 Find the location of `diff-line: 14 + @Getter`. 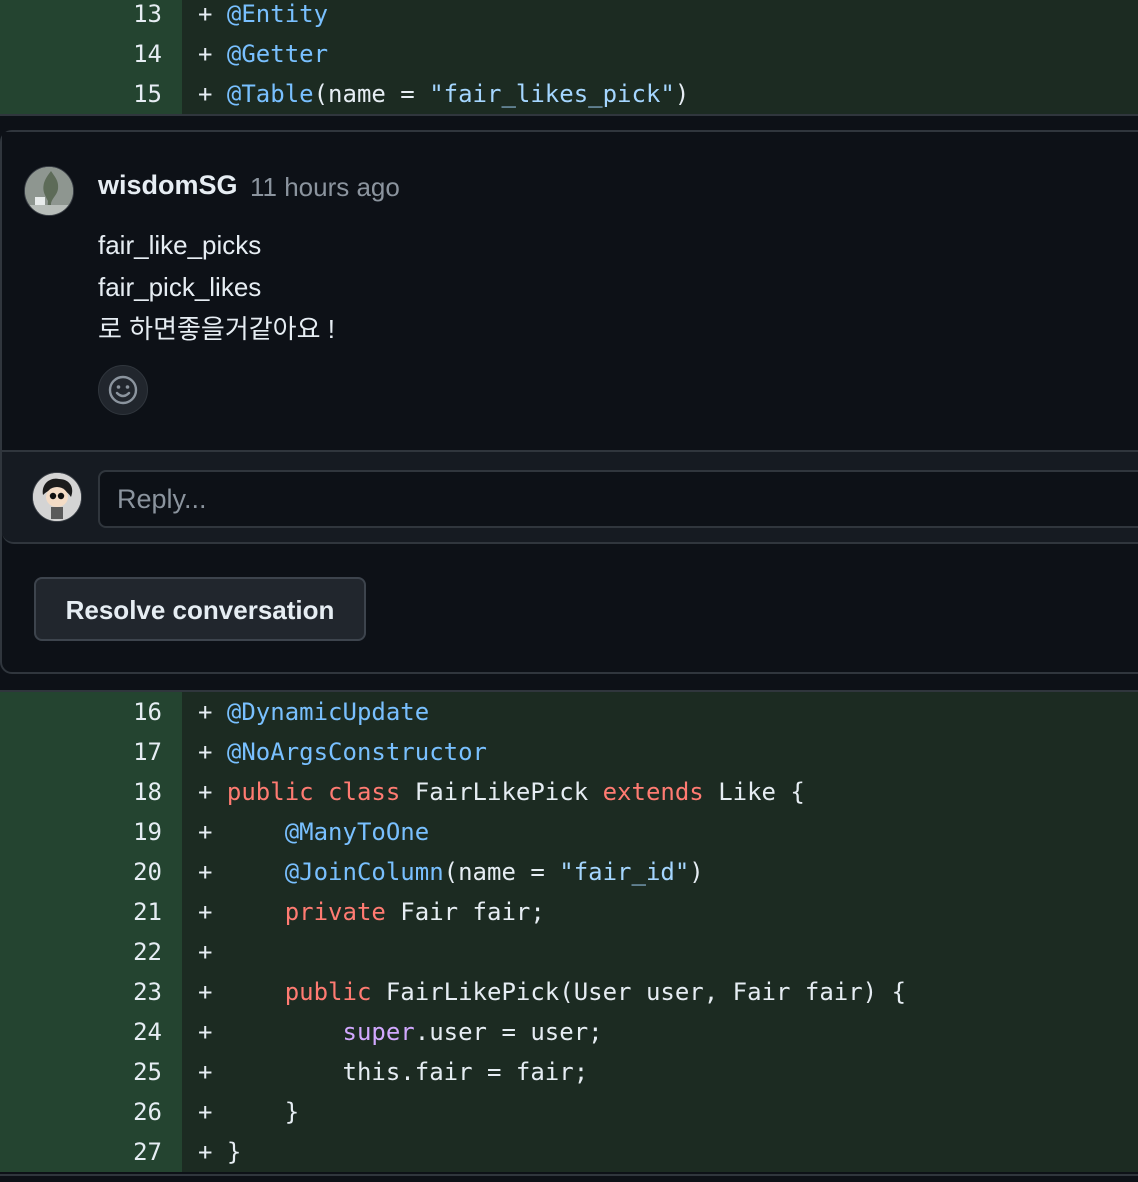

diff-line: 14 + @Getter is located at coordinates (569, 54).